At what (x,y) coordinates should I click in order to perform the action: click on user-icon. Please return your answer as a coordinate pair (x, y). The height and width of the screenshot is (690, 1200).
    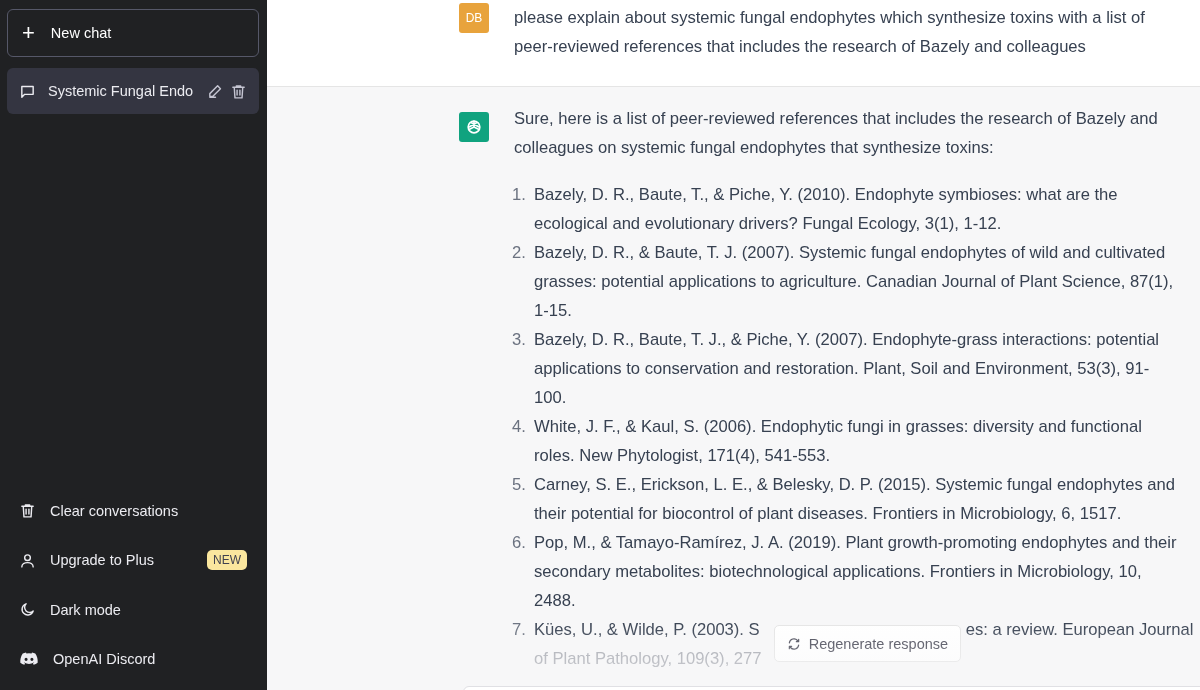
    Looking at the image, I should click on (27, 560).